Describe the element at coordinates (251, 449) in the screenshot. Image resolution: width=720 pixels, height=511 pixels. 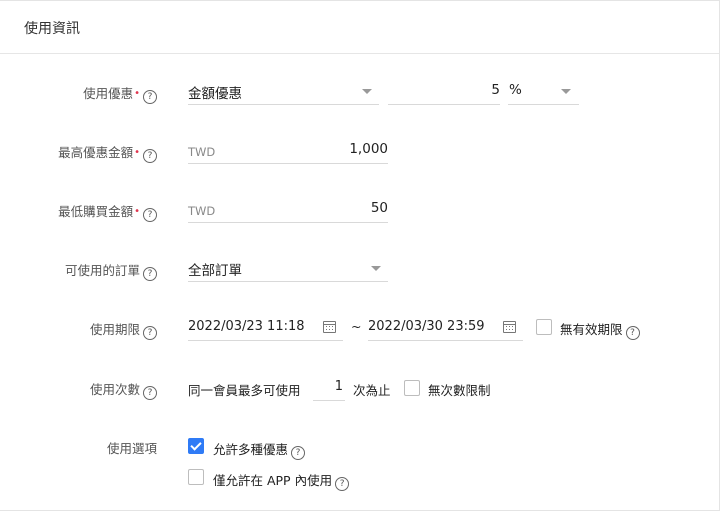
I see `allow-multiple-label-text: 允許多種優惠` at that location.